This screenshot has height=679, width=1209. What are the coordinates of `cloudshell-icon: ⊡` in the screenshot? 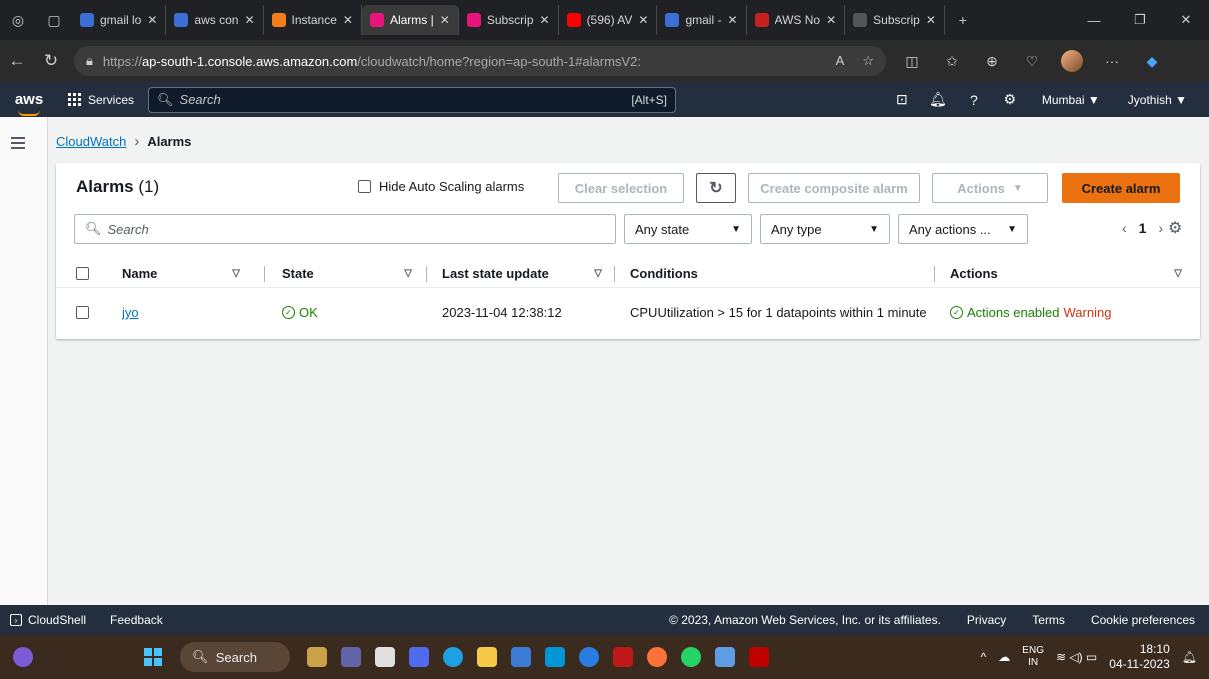 It's located at (902, 99).